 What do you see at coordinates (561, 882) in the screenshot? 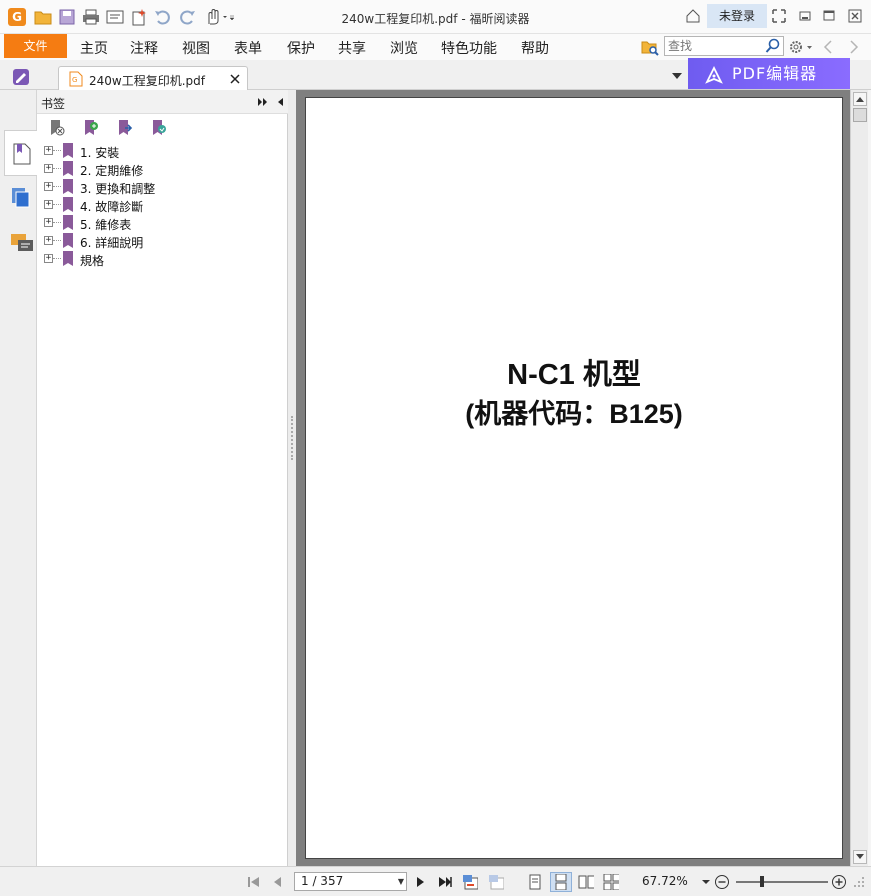
I see `continuous-view-icon` at bounding box center [561, 882].